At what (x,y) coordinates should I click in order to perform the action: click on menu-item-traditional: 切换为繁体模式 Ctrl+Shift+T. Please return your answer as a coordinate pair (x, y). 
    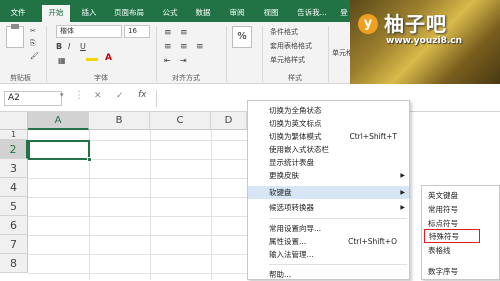
    Looking at the image, I should click on (328, 136).